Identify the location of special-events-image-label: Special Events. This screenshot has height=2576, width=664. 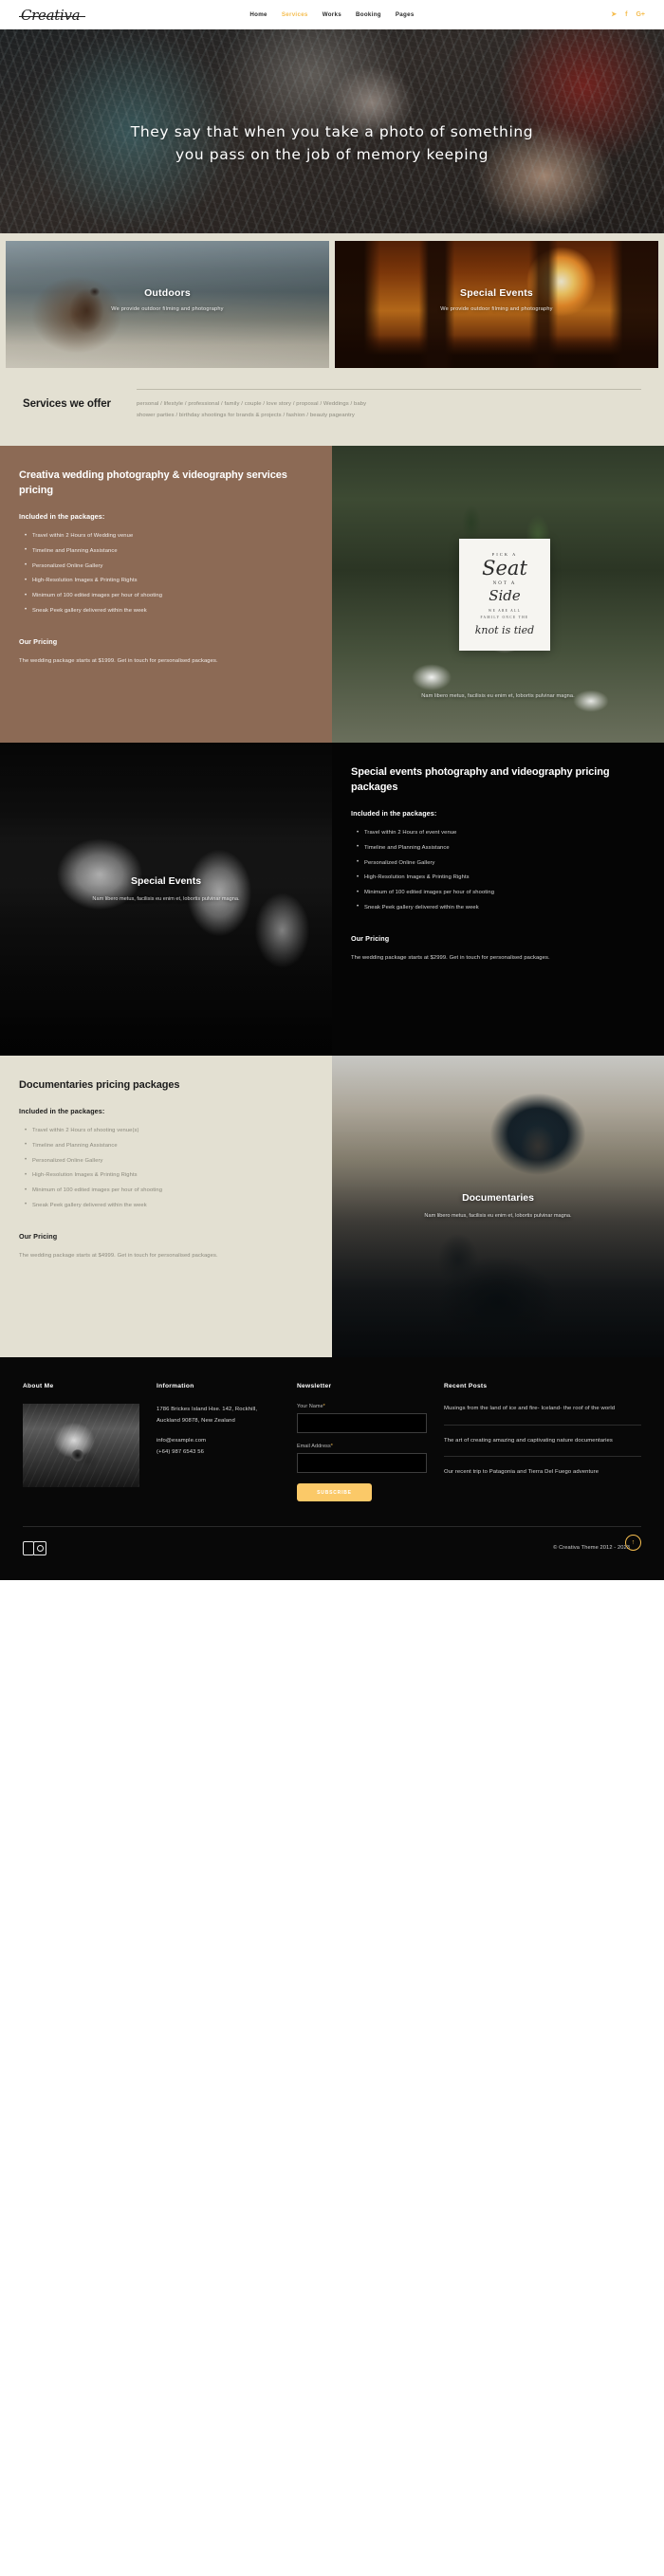
(166, 881).